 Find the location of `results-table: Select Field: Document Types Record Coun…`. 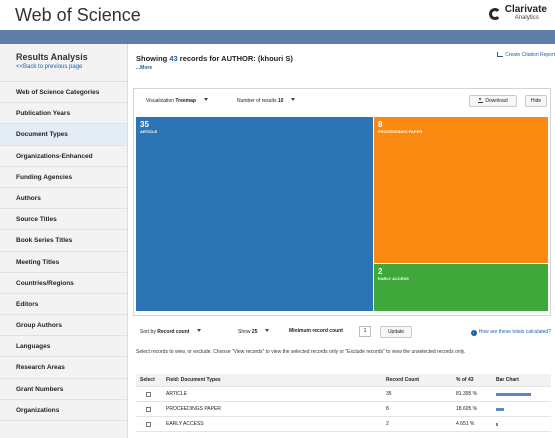

results-table: Select Field: Document Types Record Coun… is located at coordinates (343, 403).